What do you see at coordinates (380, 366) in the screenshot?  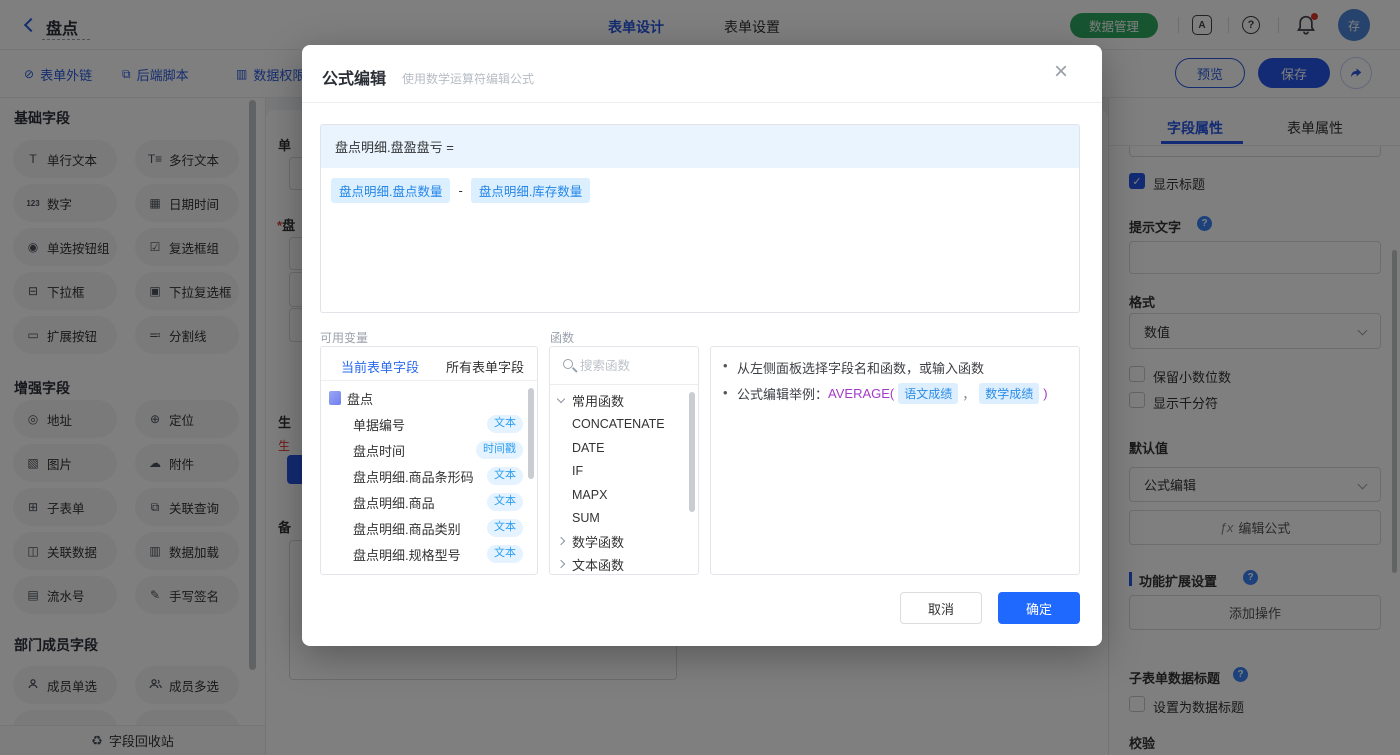 I see `tab-current-fields: 当前表单字段` at bounding box center [380, 366].